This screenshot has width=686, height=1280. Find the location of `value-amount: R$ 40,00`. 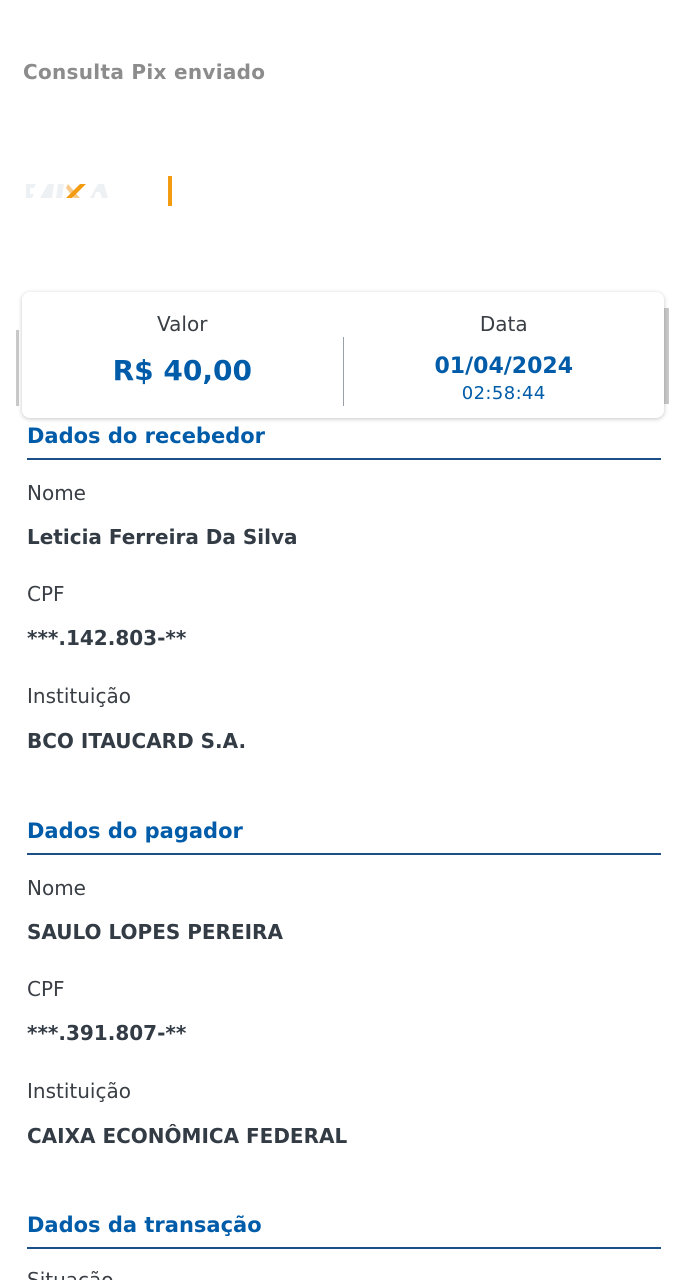

value-amount: R$ 40,00 is located at coordinates (182, 370).